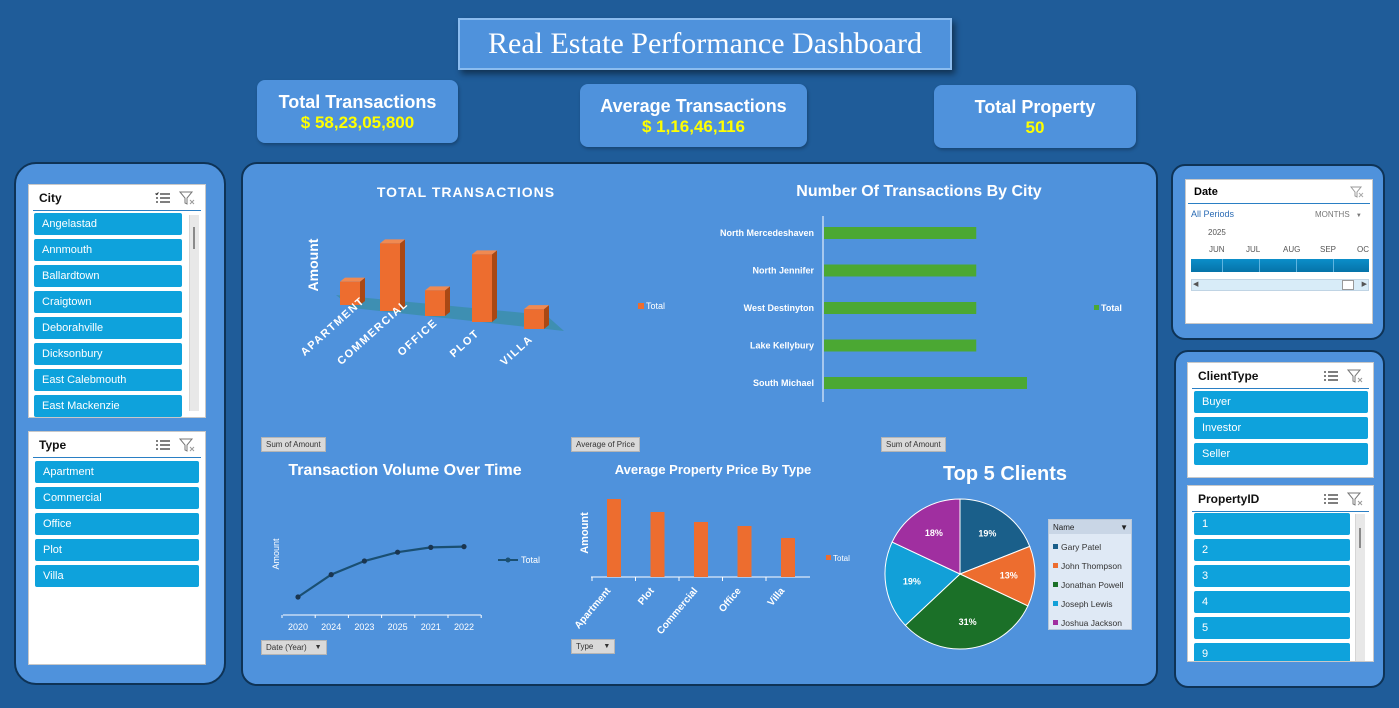 The width and height of the screenshot is (1399, 708). I want to click on slicer-item: Plot, so click(117, 550).